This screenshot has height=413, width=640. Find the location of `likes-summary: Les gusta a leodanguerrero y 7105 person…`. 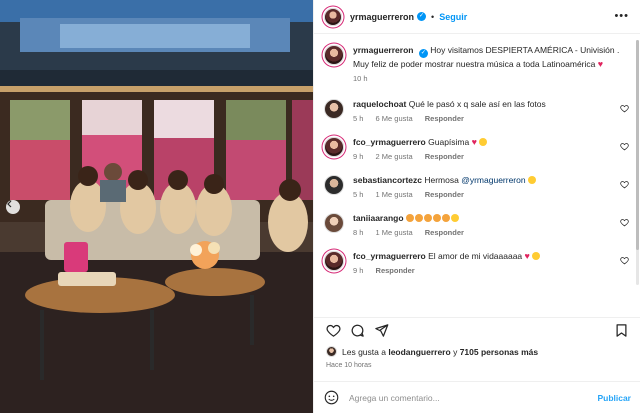

likes-summary: Les gusta a leodanguerrero y 7105 person… is located at coordinates (432, 351).